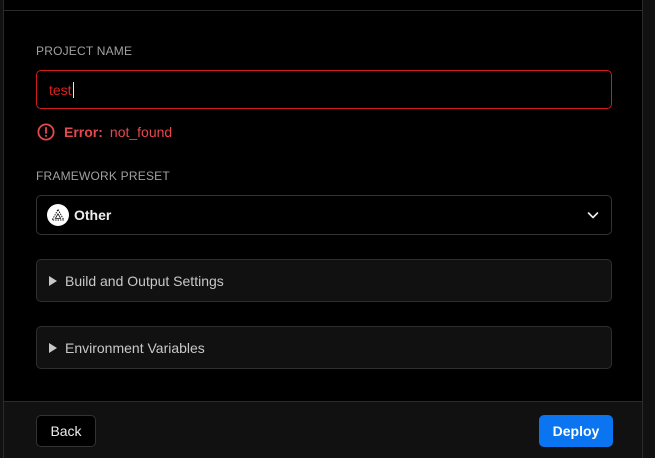  What do you see at coordinates (104, 132) in the screenshot?
I see `error-message: Error: not_found` at bounding box center [104, 132].